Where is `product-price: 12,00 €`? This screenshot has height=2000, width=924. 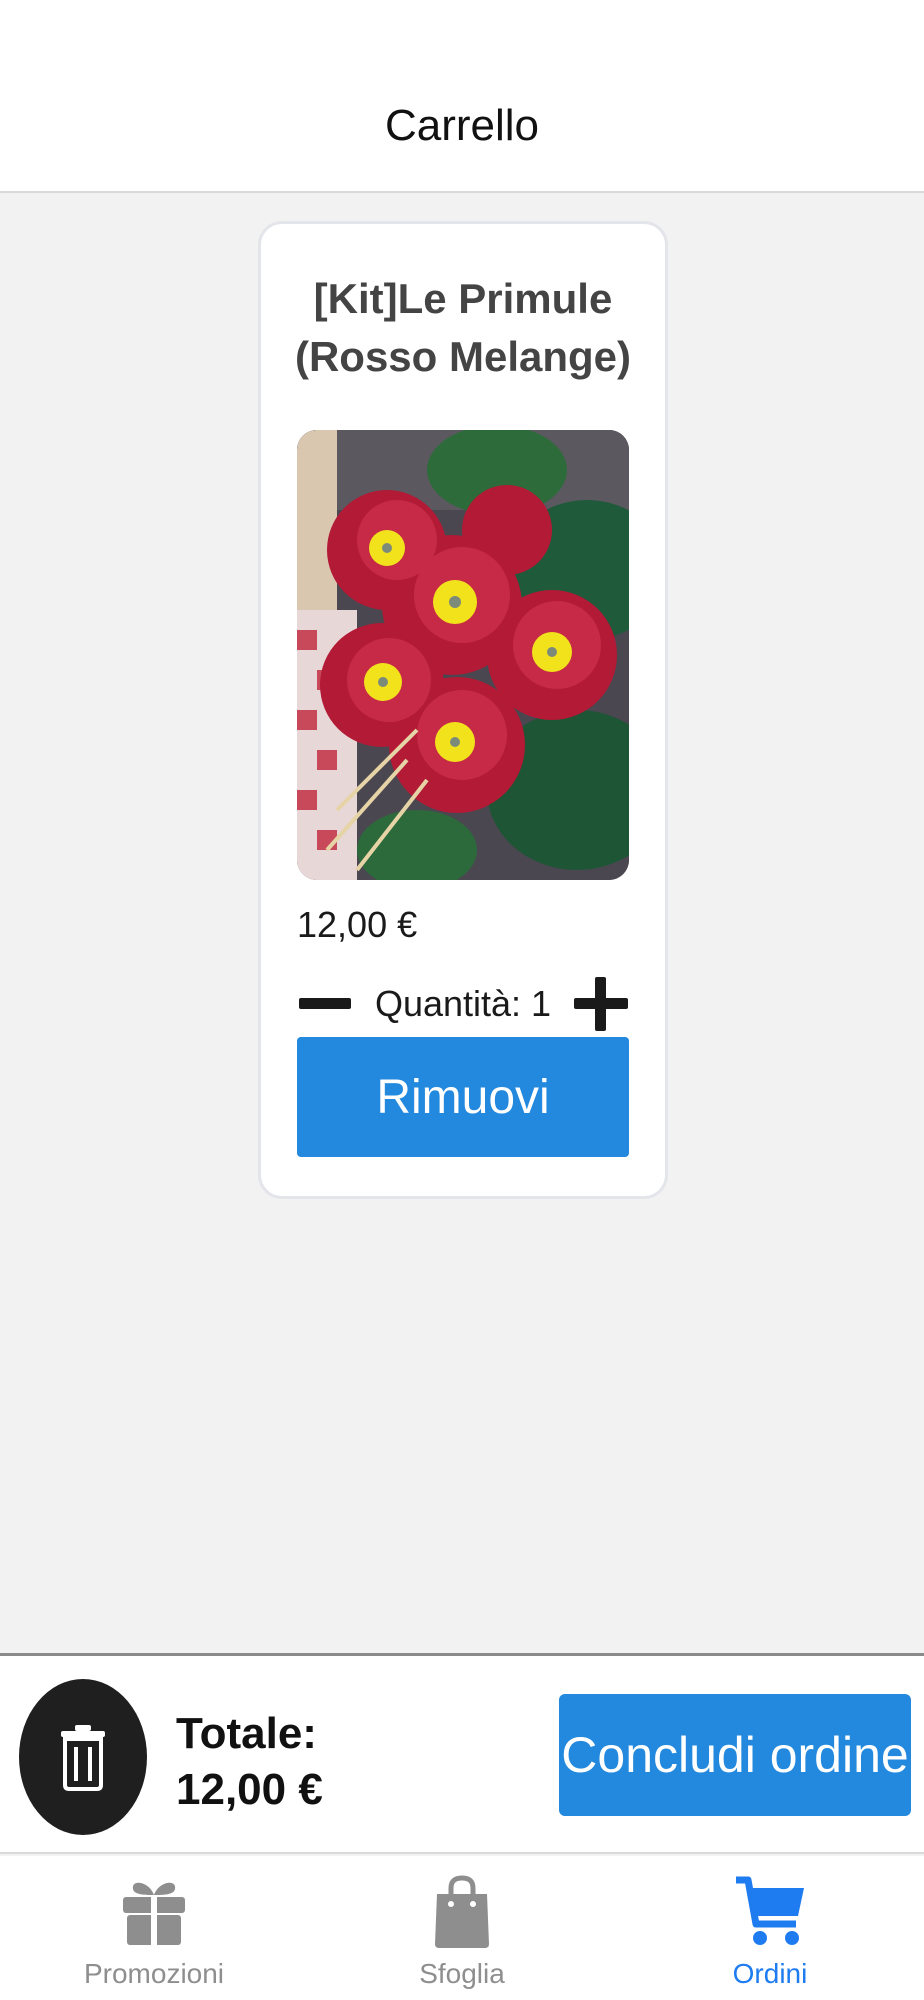 product-price: 12,00 € is located at coordinates (357, 924).